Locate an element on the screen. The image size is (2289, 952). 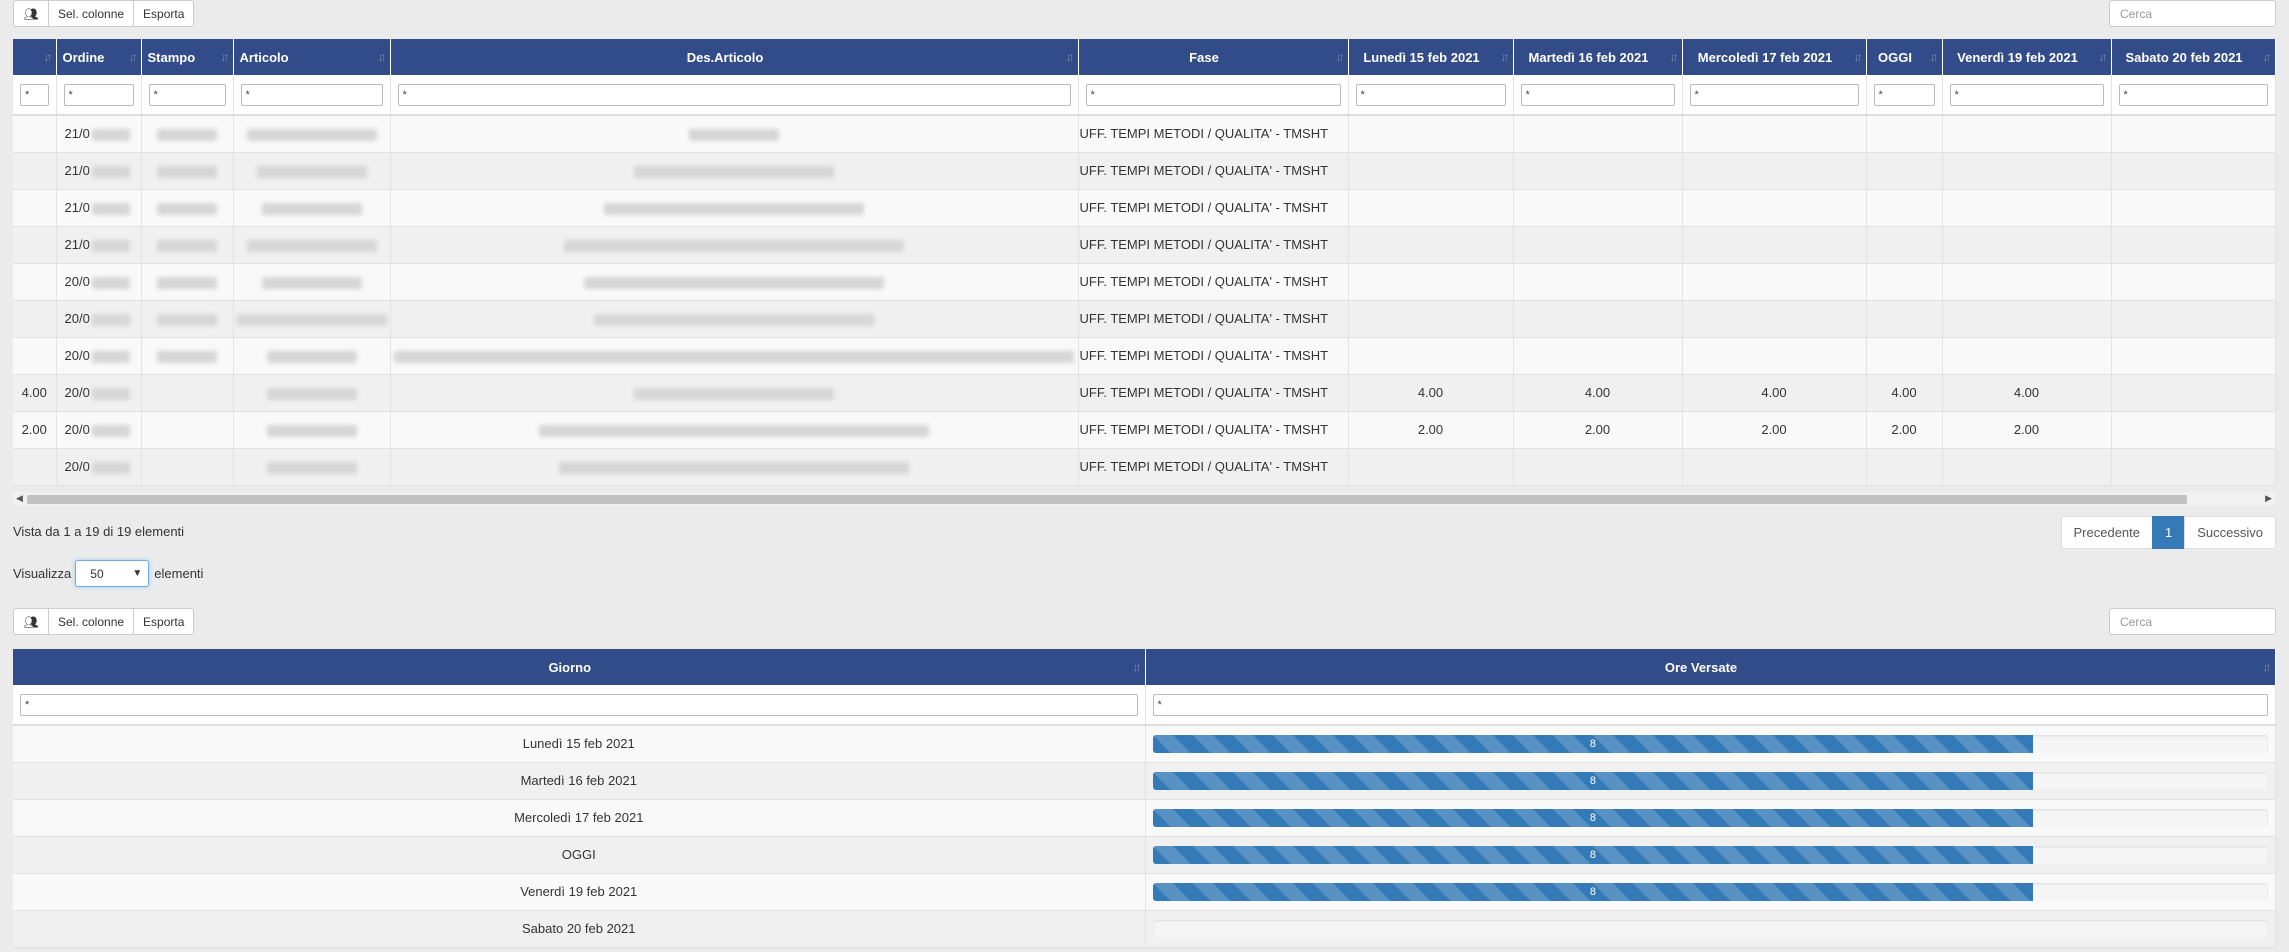
column-header: Fase ↓↑ is located at coordinates (1213, 57).